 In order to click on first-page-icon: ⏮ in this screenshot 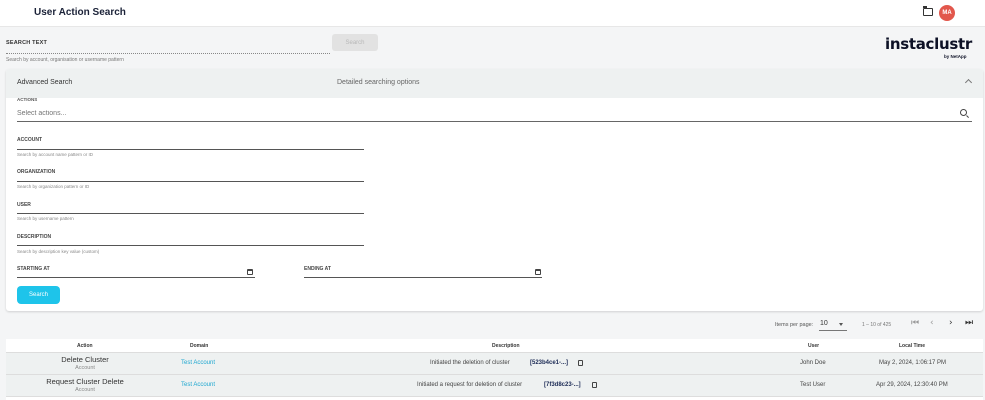, I will do `click(915, 323)`.